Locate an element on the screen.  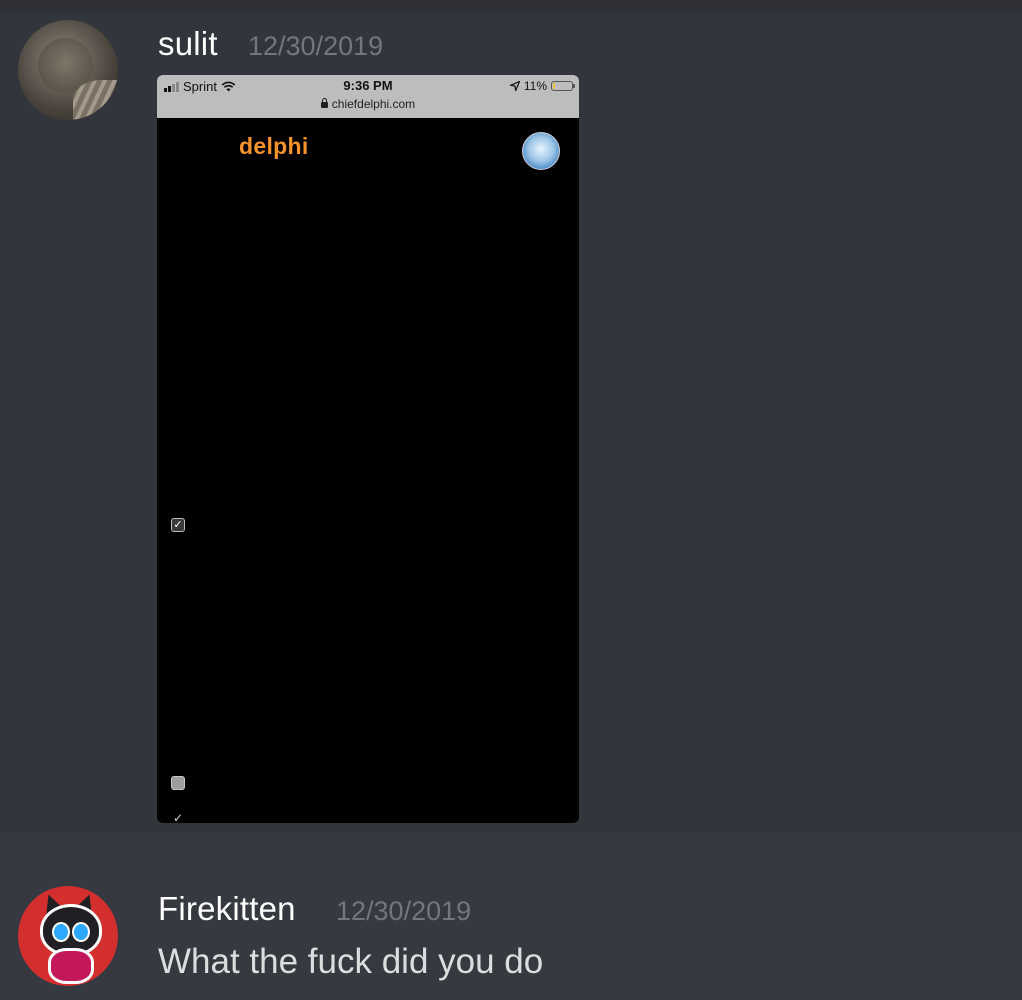
url-bar: chiefdelphi.com is located at coordinates (368, 104).